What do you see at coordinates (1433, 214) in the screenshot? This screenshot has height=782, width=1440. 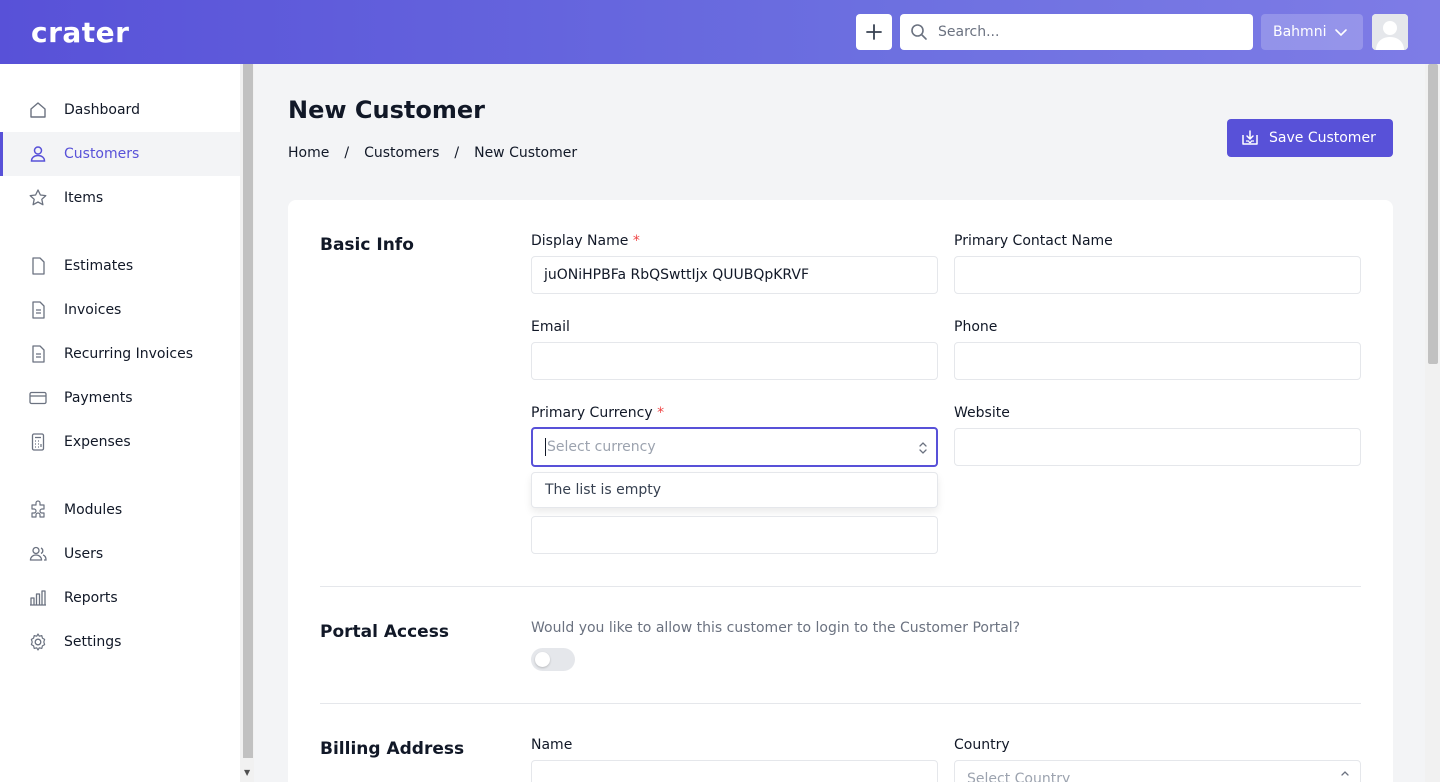 I see `main-scrollbar-thumb` at bounding box center [1433, 214].